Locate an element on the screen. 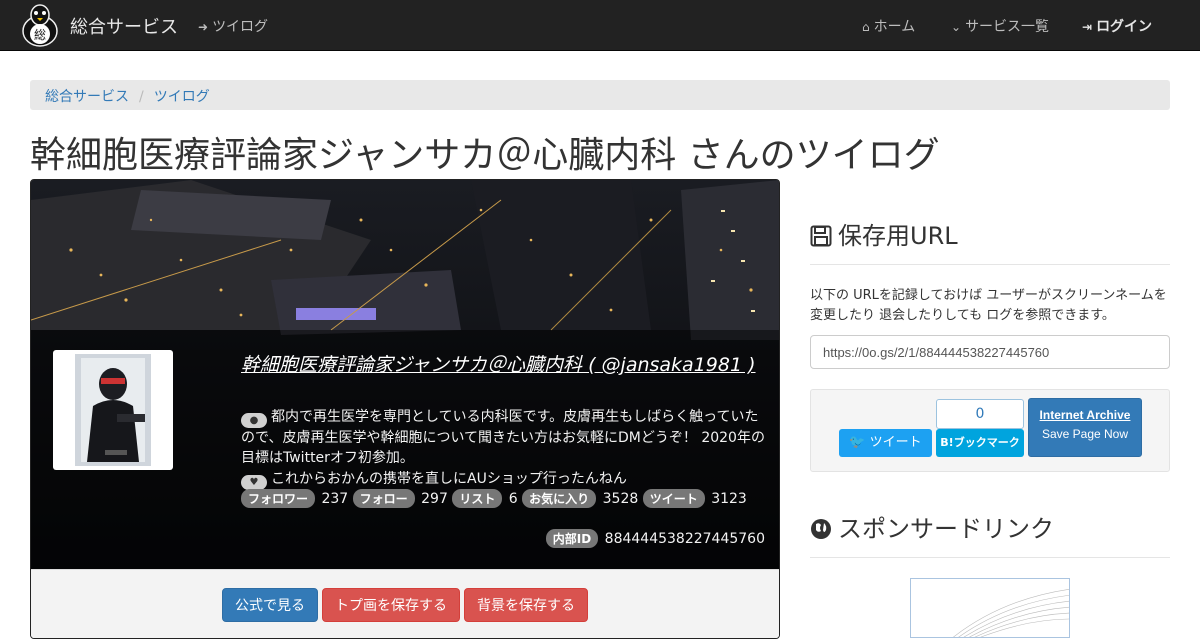 This screenshot has width=1200, height=639. profile-avatar is located at coordinates (113, 410).